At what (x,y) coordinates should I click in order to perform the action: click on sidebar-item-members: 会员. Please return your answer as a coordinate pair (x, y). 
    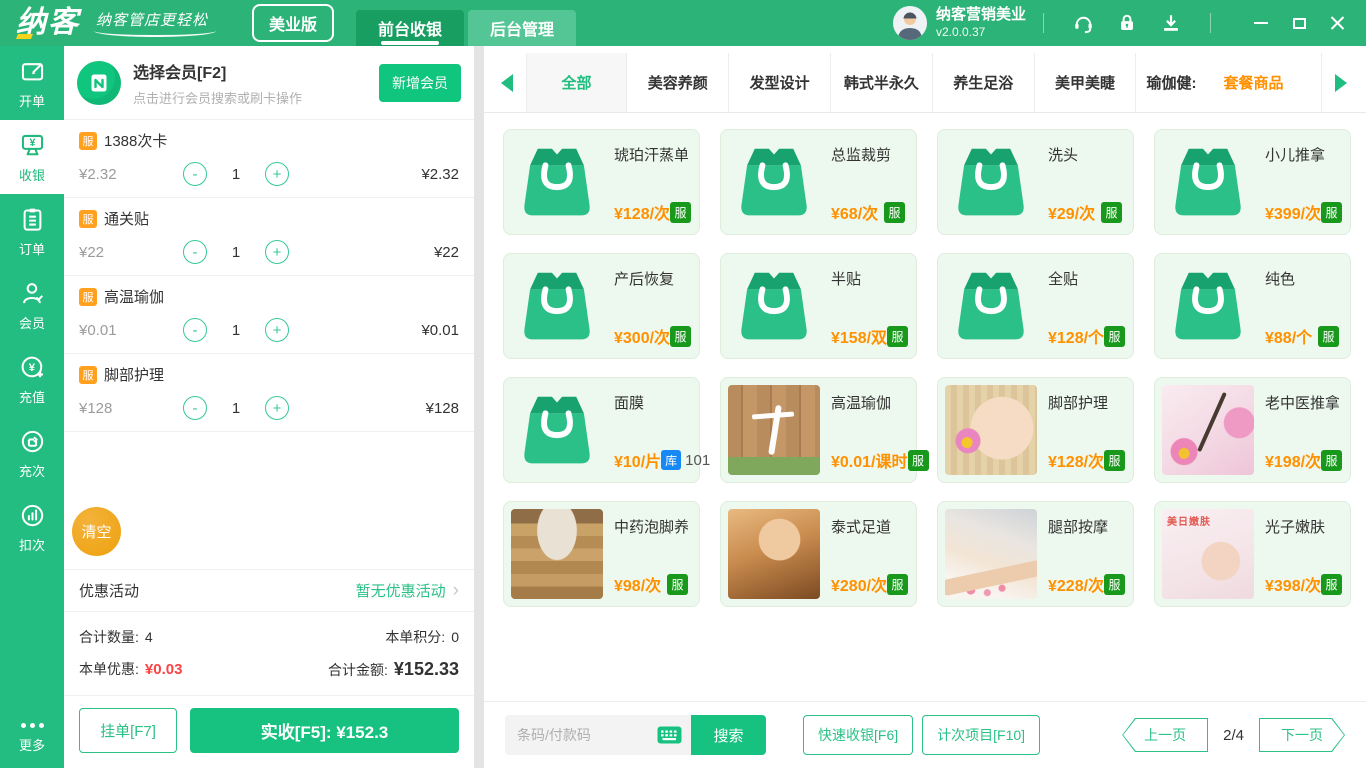
    Looking at the image, I should click on (32, 305).